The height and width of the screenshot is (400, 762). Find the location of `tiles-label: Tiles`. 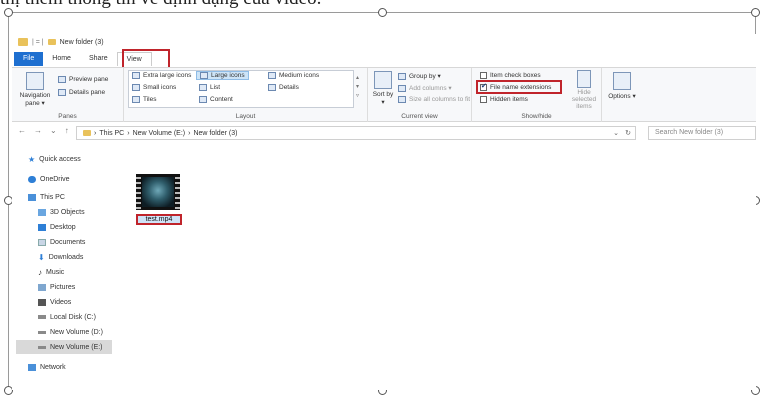

tiles-label: Tiles is located at coordinates (150, 99).